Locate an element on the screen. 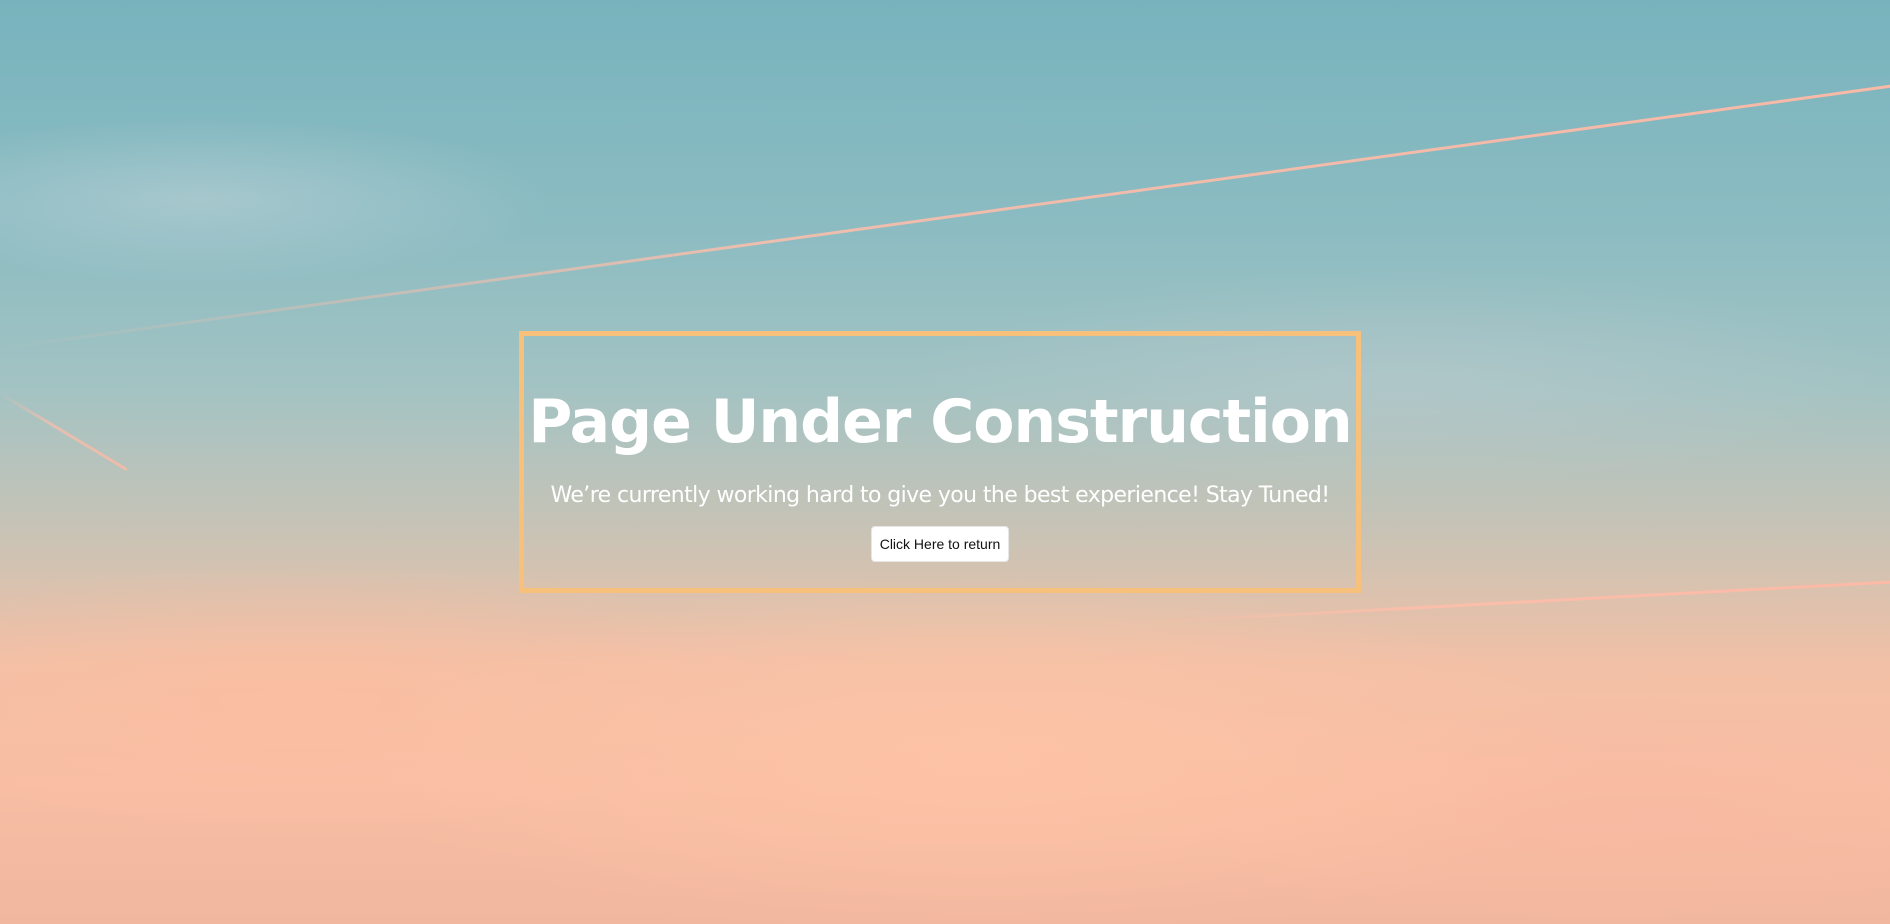 This screenshot has height=924, width=1890. page-title: Page Under Construction is located at coordinates (940, 422).